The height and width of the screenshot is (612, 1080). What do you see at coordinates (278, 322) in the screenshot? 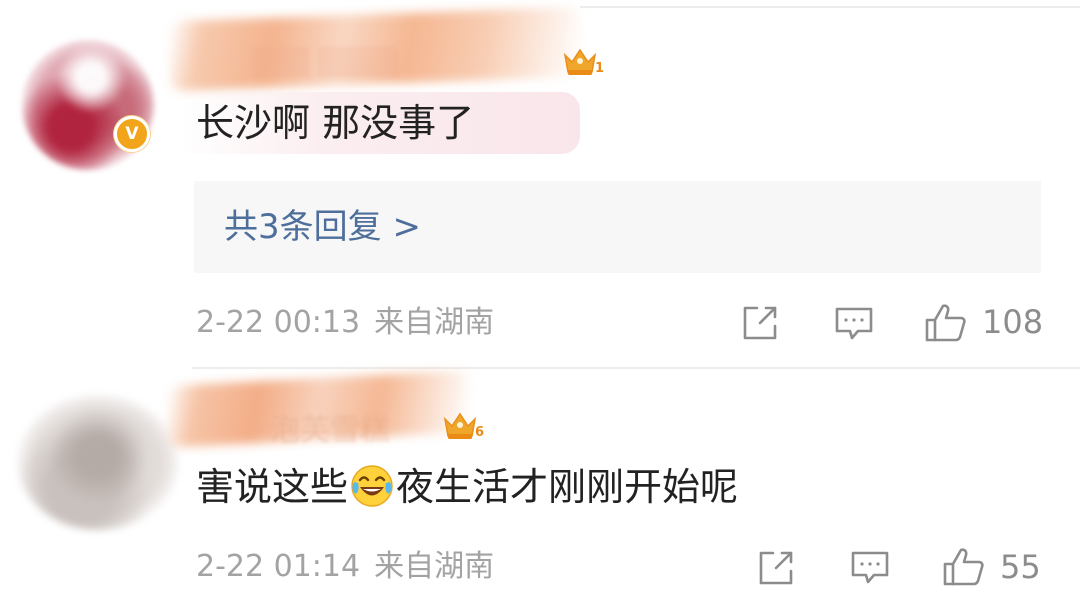
I see `comment-timestamp: 2-22 00:13` at bounding box center [278, 322].